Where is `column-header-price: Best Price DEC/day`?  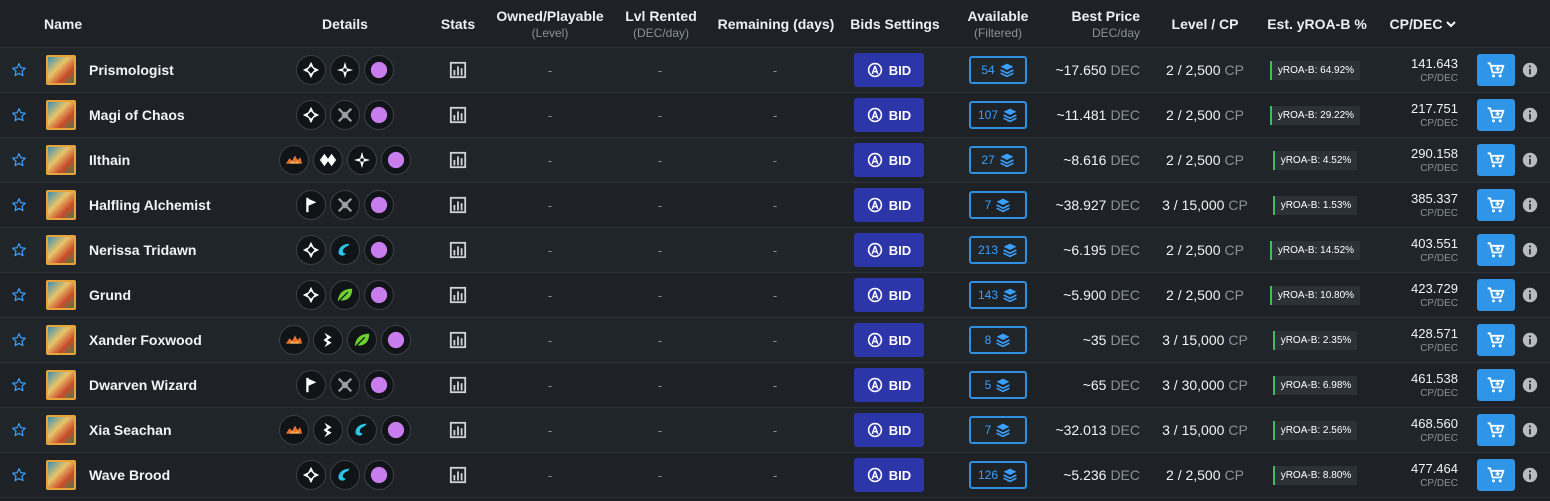
column-header-price: Best Price DEC/day is located at coordinates (1090, 23).